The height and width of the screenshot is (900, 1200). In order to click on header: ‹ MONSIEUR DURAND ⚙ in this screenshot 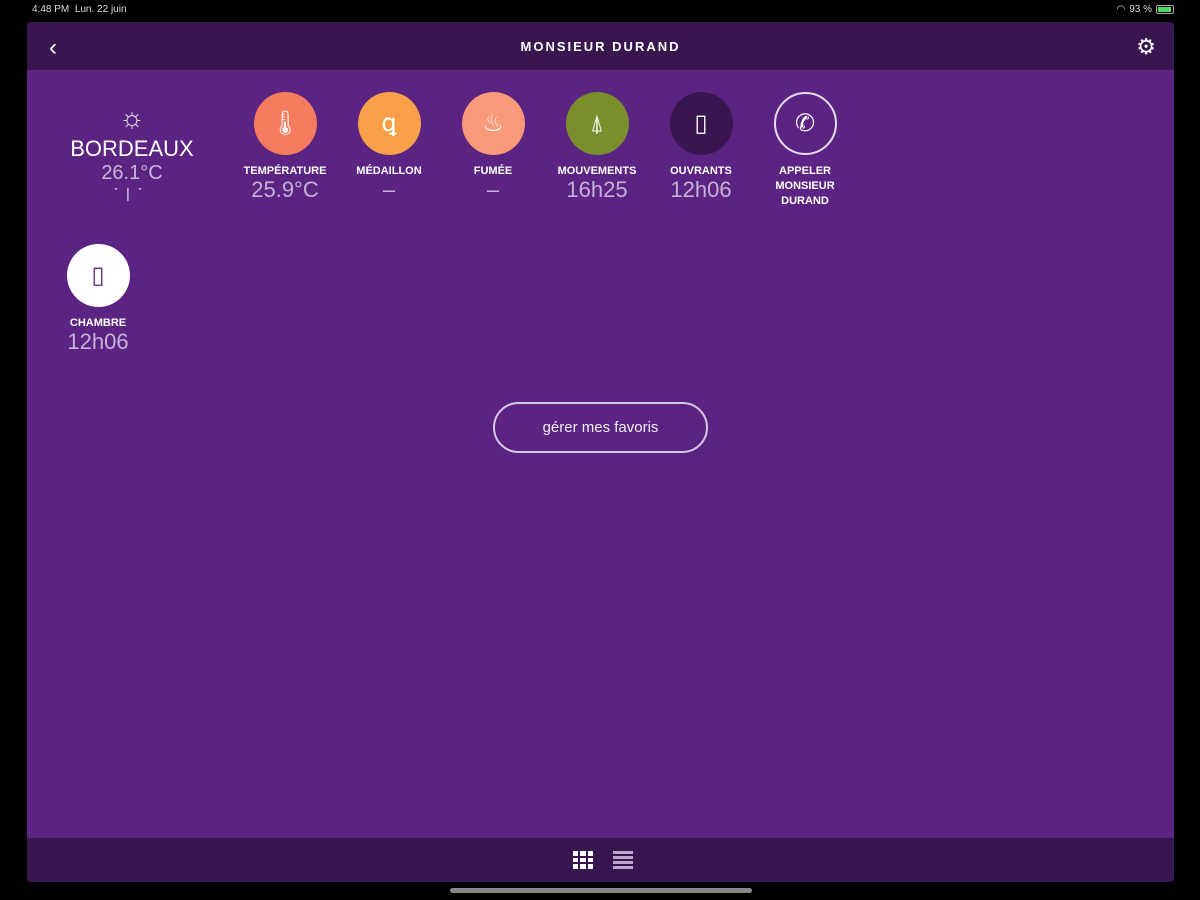, I will do `click(600, 46)`.